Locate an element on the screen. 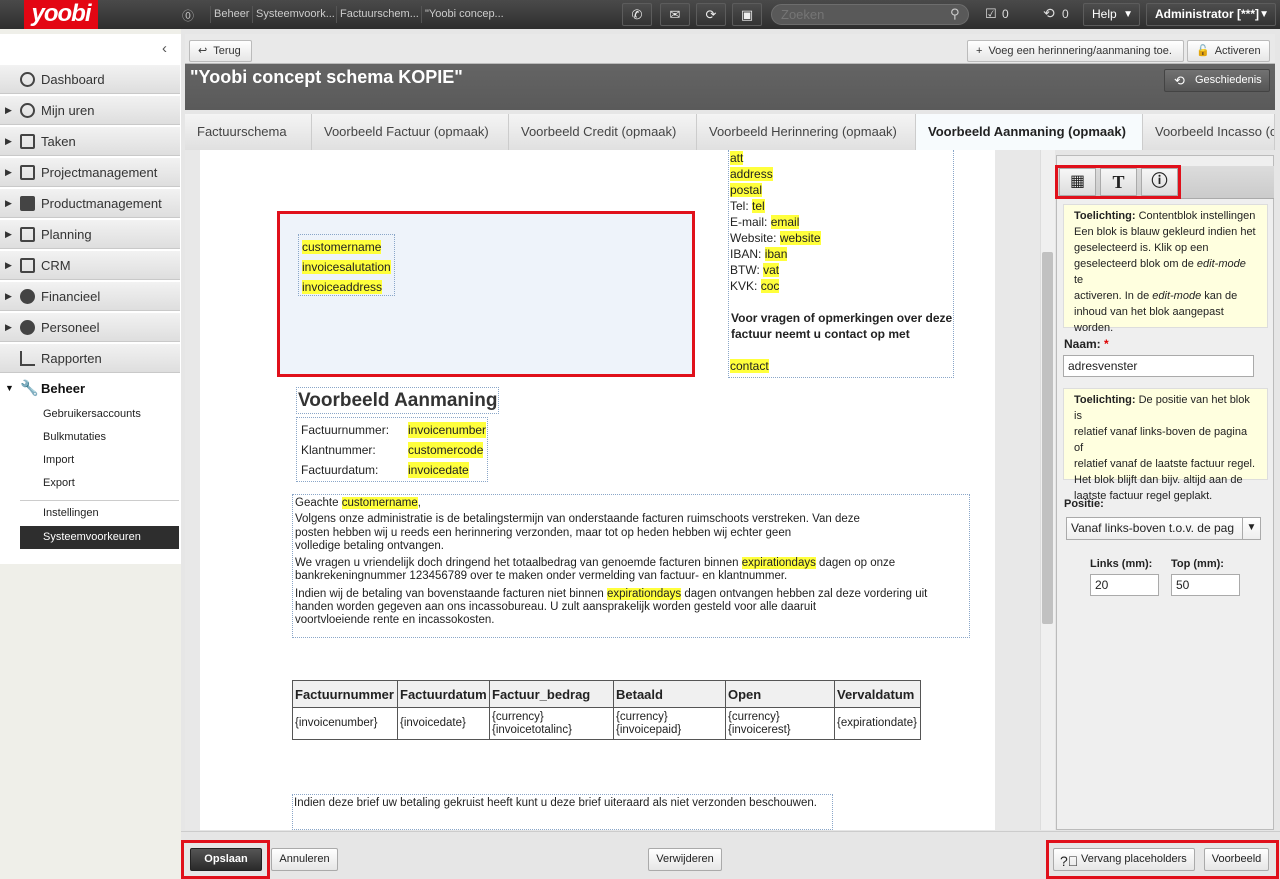 This screenshot has height=879, width=1280. add-reminder-label: Voeg een herinnering/aanmaning toe. is located at coordinates (1080, 51).